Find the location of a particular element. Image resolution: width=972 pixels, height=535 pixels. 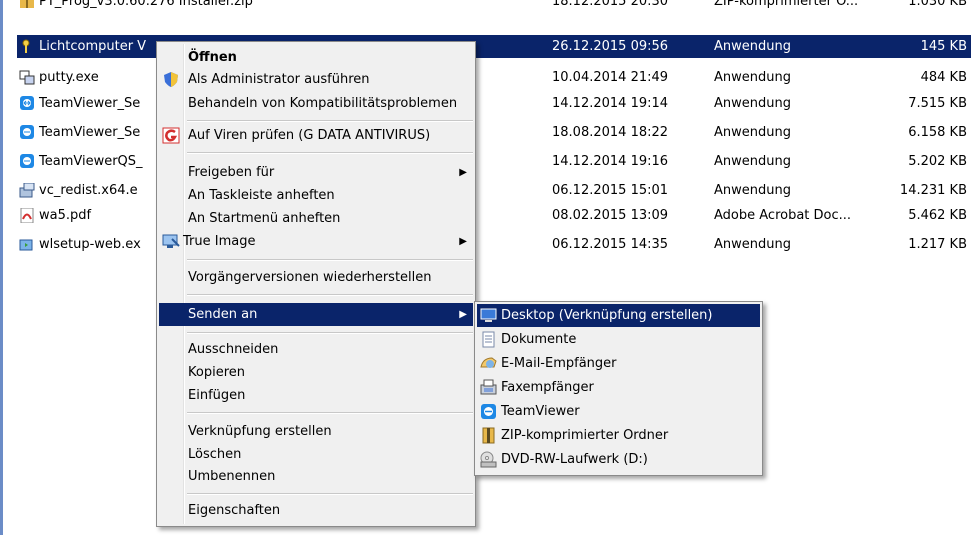

file-name: TeamViewerQS_ is located at coordinates (91, 161).